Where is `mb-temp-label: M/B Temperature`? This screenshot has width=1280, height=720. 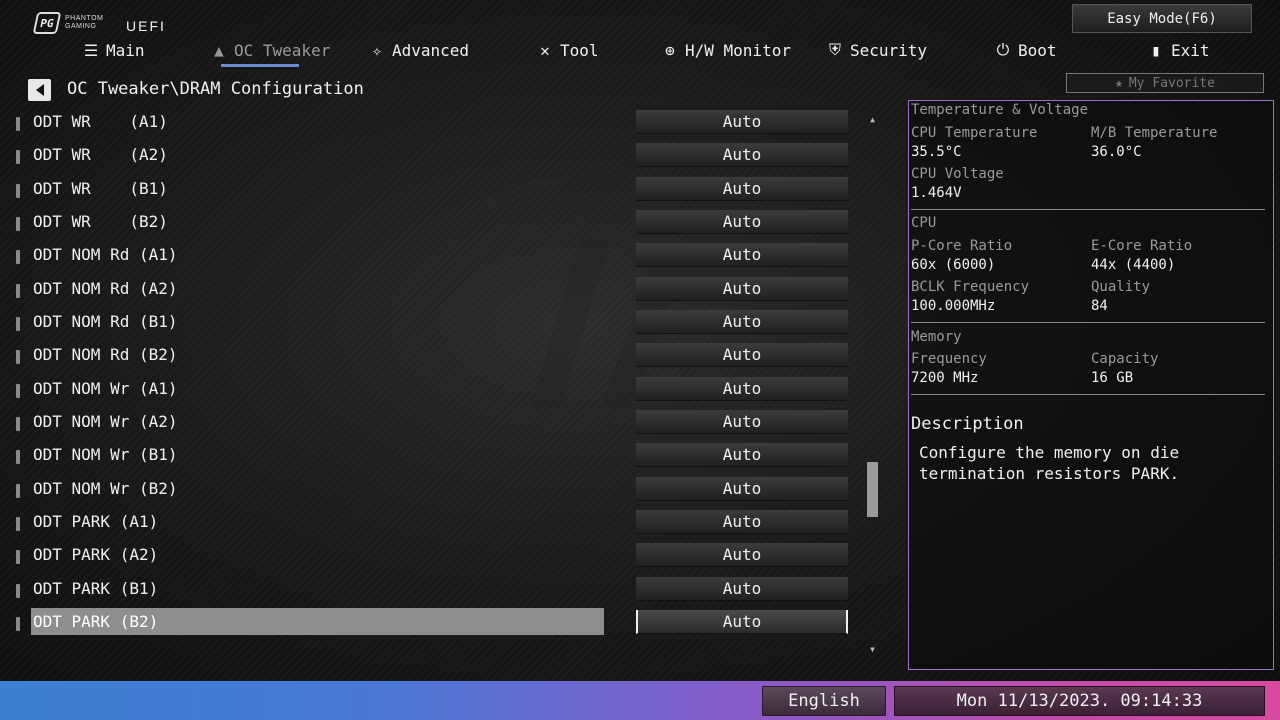 mb-temp-label: M/B Temperature is located at coordinates (1154, 133).